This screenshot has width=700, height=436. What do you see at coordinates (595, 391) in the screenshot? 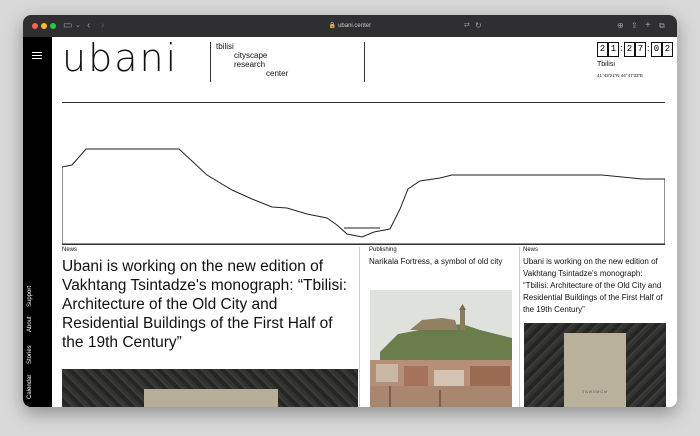
I see `book-title-text: ТБИЛИСИ` at bounding box center [595, 391].